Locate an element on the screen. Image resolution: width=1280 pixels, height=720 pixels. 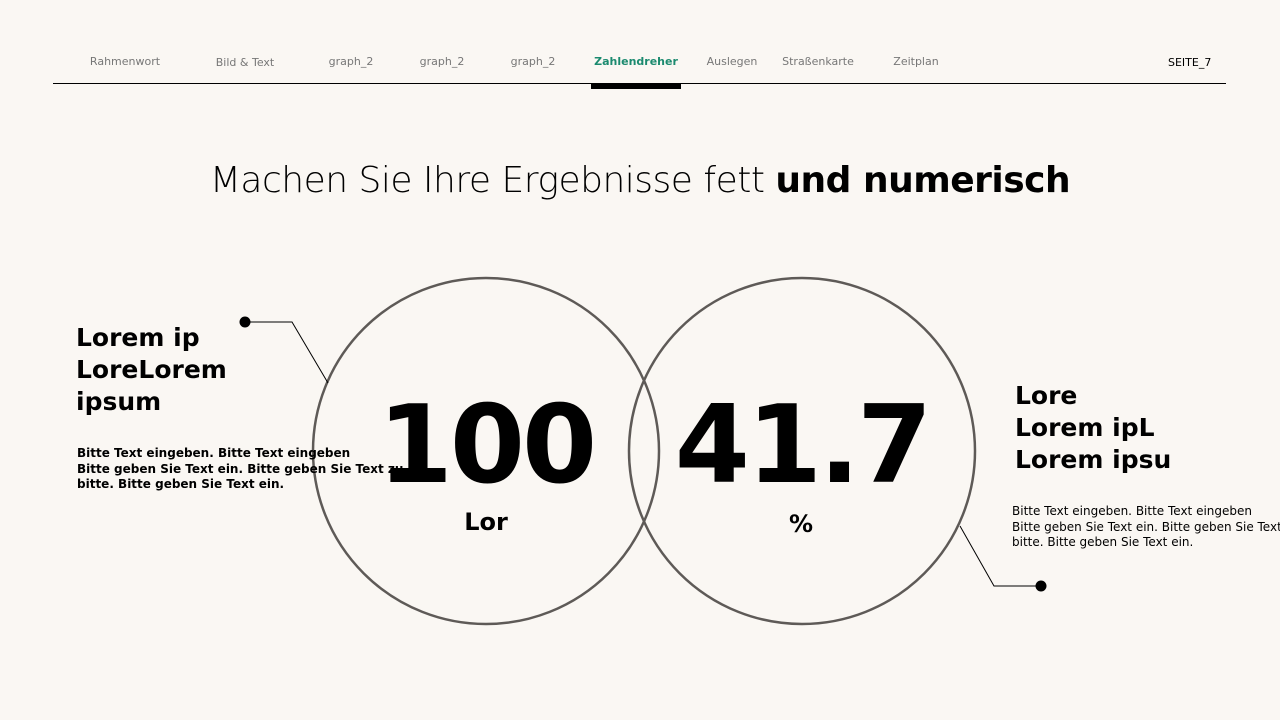
right-heading: Lore Lorem ipL Lorem ipsu is located at coordinates (1093, 427).